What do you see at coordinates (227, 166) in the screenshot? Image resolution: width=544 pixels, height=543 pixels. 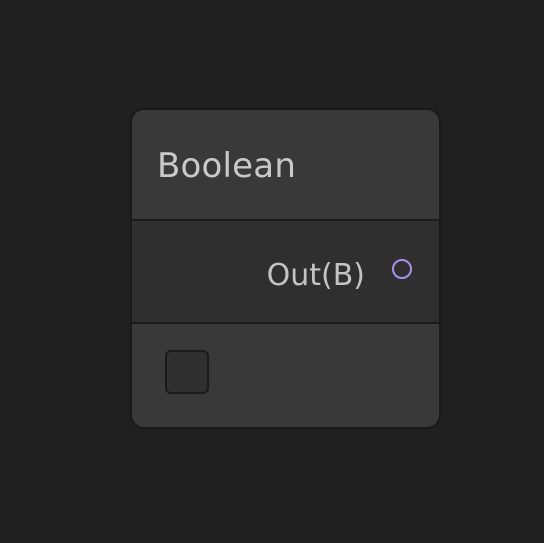 I see `node-title: Boolean` at bounding box center [227, 166].